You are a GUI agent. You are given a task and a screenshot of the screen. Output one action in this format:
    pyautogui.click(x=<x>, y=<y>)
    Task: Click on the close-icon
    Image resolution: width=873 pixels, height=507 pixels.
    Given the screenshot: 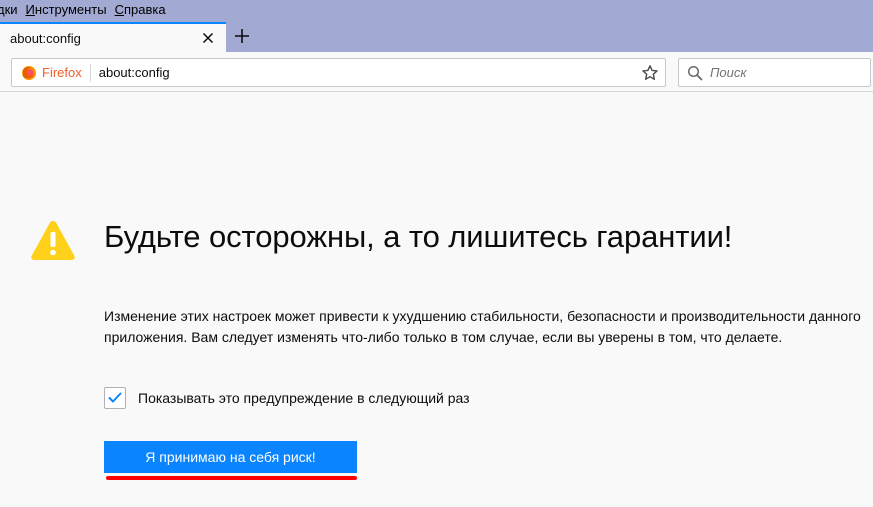 What is the action you would take?
    pyautogui.click(x=208, y=38)
    